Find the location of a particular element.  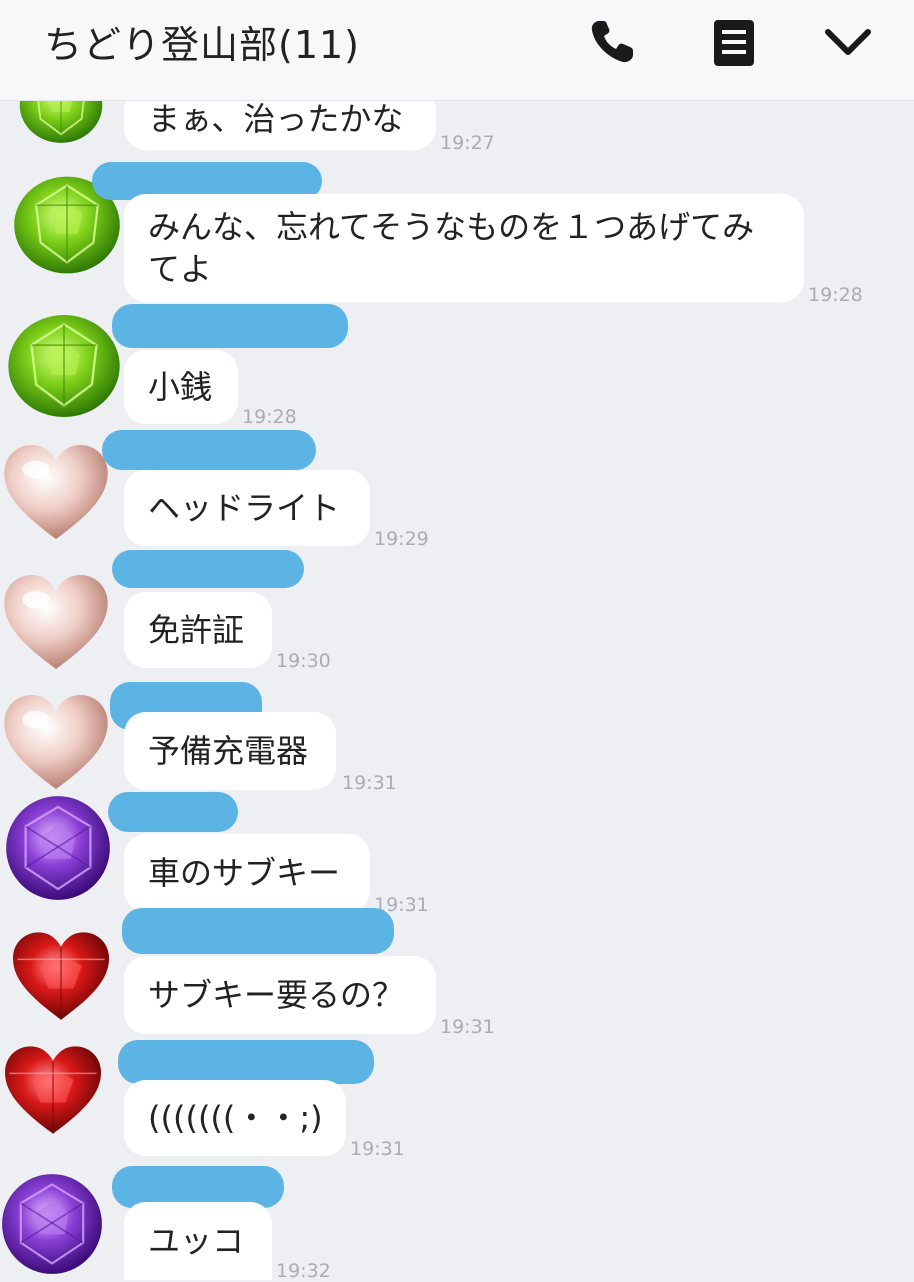

message-text: 免許証 is located at coordinates (196, 630).